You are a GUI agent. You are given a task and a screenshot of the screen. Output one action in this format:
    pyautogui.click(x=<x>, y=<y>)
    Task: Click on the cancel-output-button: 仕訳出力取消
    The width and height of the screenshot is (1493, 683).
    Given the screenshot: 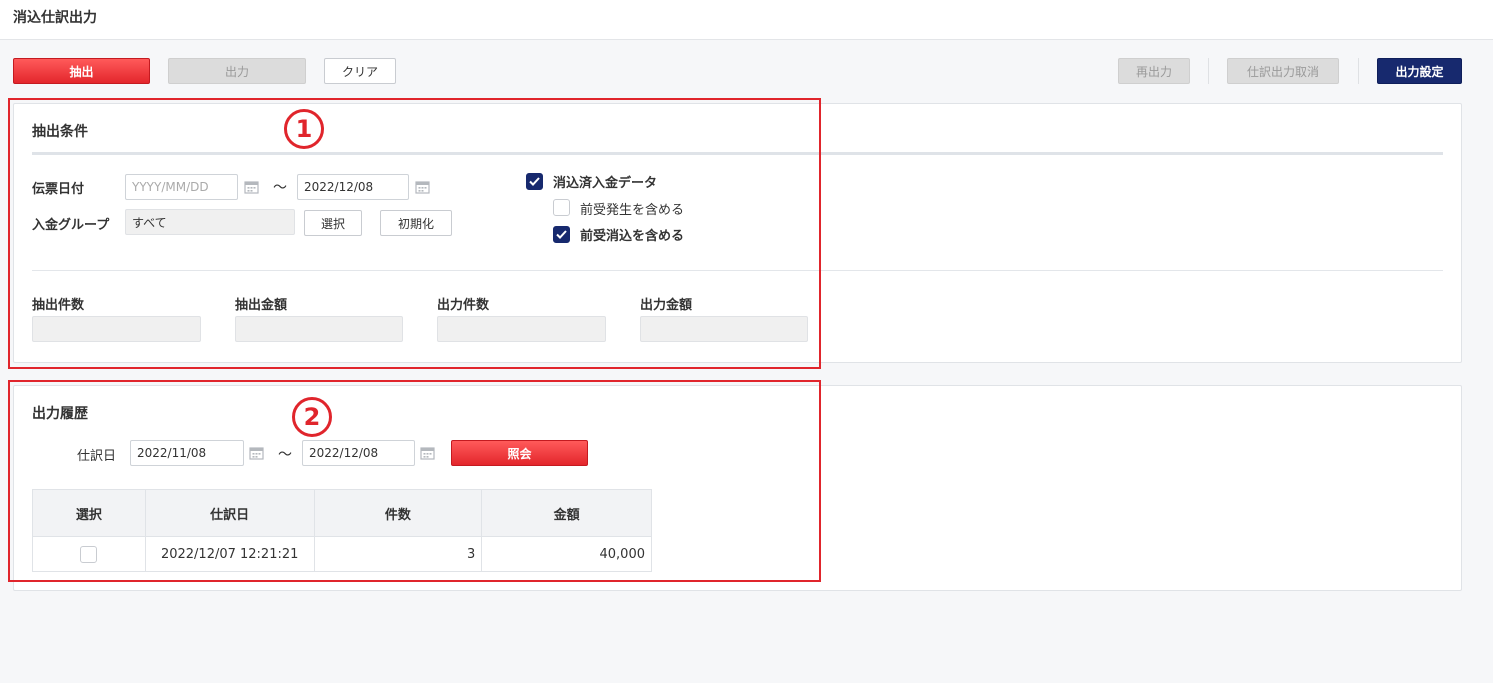 What is the action you would take?
    pyautogui.click(x=1283, y=71)
    